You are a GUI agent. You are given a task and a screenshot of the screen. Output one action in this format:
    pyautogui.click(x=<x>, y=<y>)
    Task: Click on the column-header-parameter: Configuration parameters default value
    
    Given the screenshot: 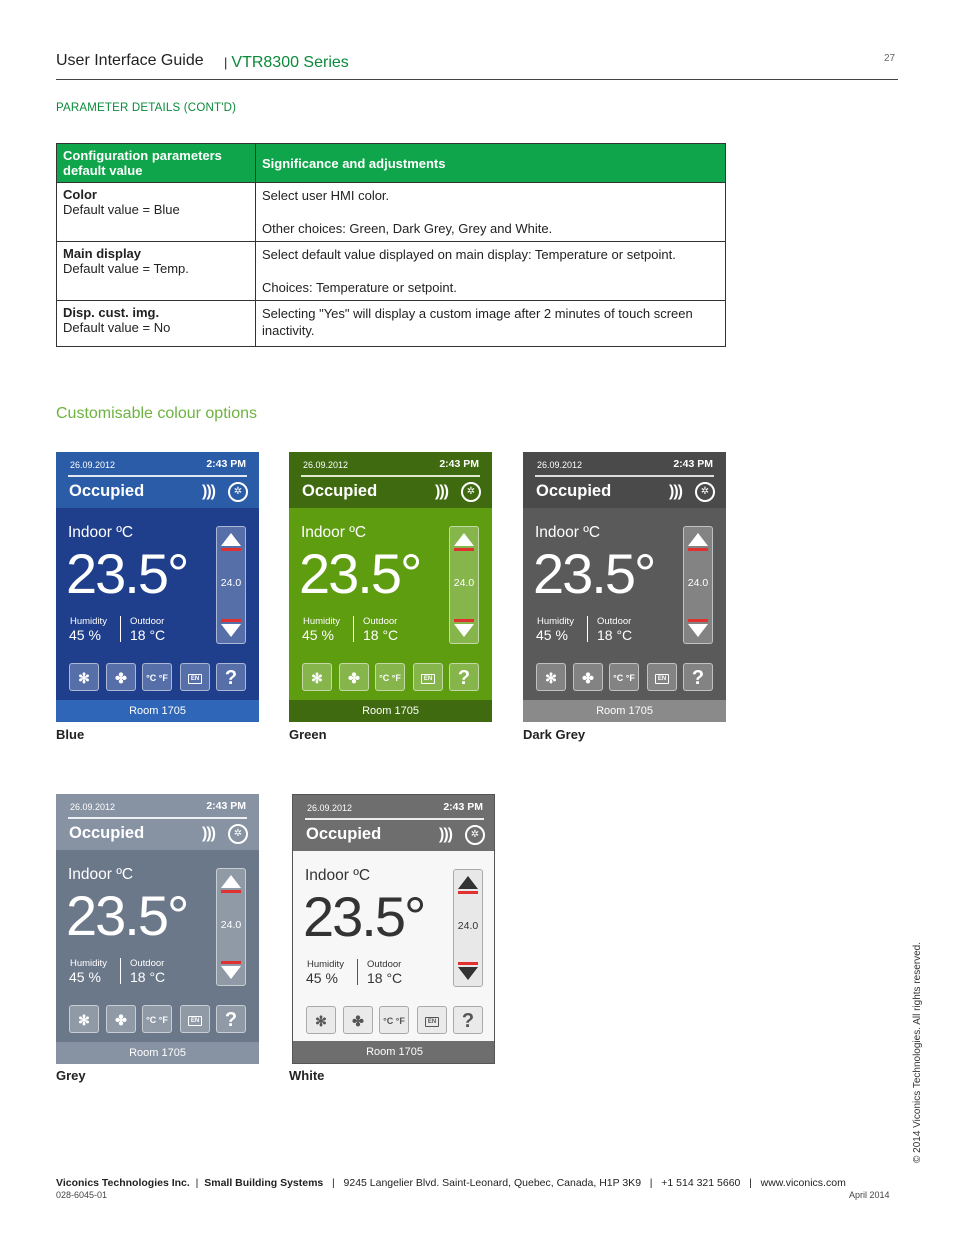 What is the action you would take?
    pyautogui.click(x=156, y=163)
    